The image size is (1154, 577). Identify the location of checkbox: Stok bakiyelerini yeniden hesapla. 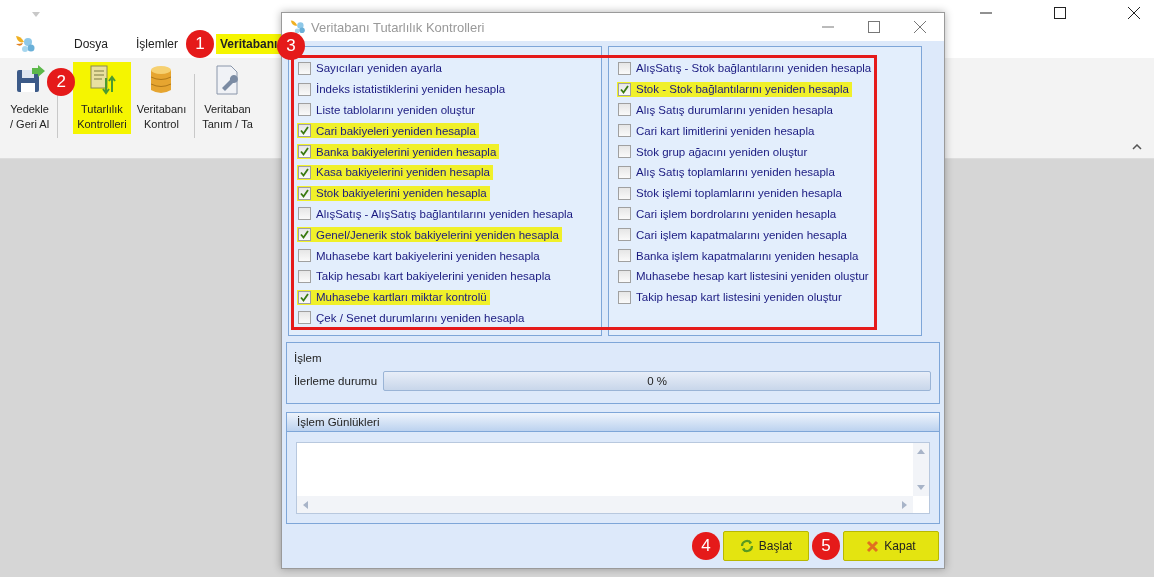
(393, 193).